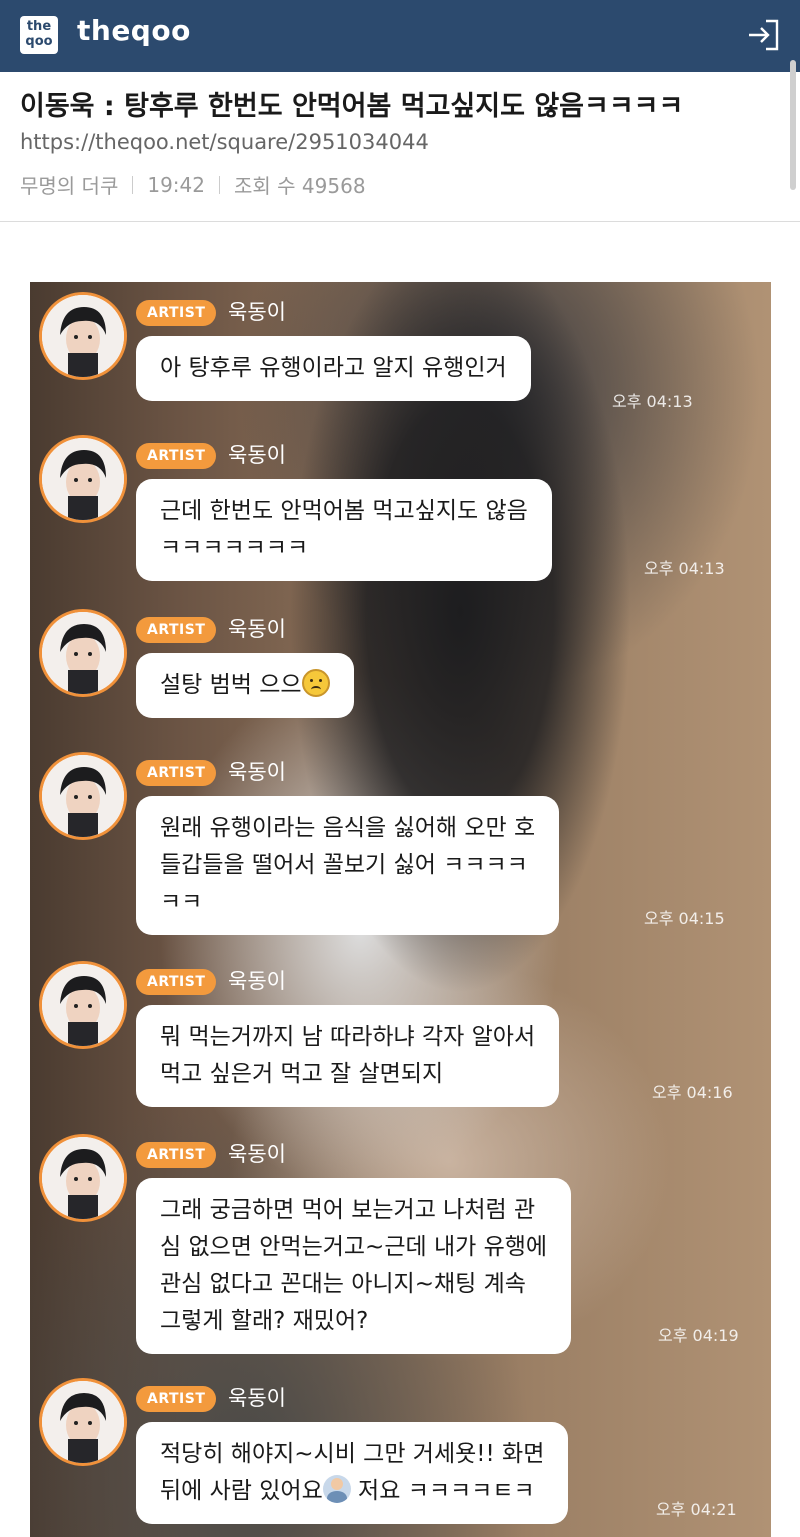 The height and width of the screenshot is (1537, 800). Describe the element at coordinates (400, 221) in the screenshot. I see `header-divider` at that location.